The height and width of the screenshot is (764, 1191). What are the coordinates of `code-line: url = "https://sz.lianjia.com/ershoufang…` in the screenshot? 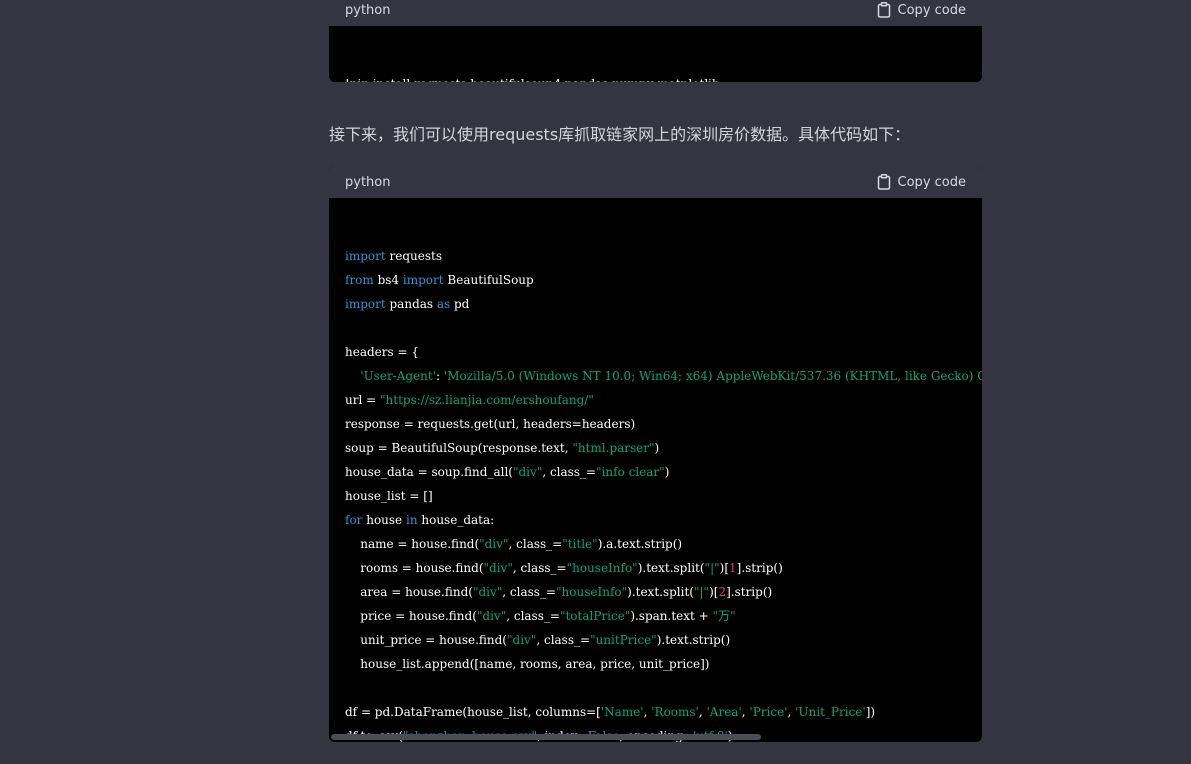 It's located at (655, 400).